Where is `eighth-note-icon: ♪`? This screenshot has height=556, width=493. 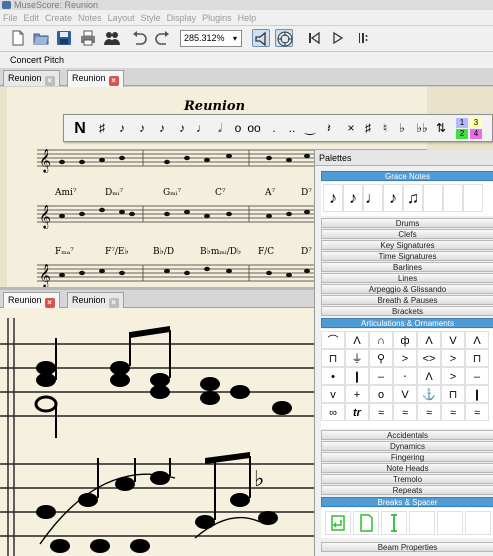 eighth-note-icon: ♪ is located at coordinates (182, 128).